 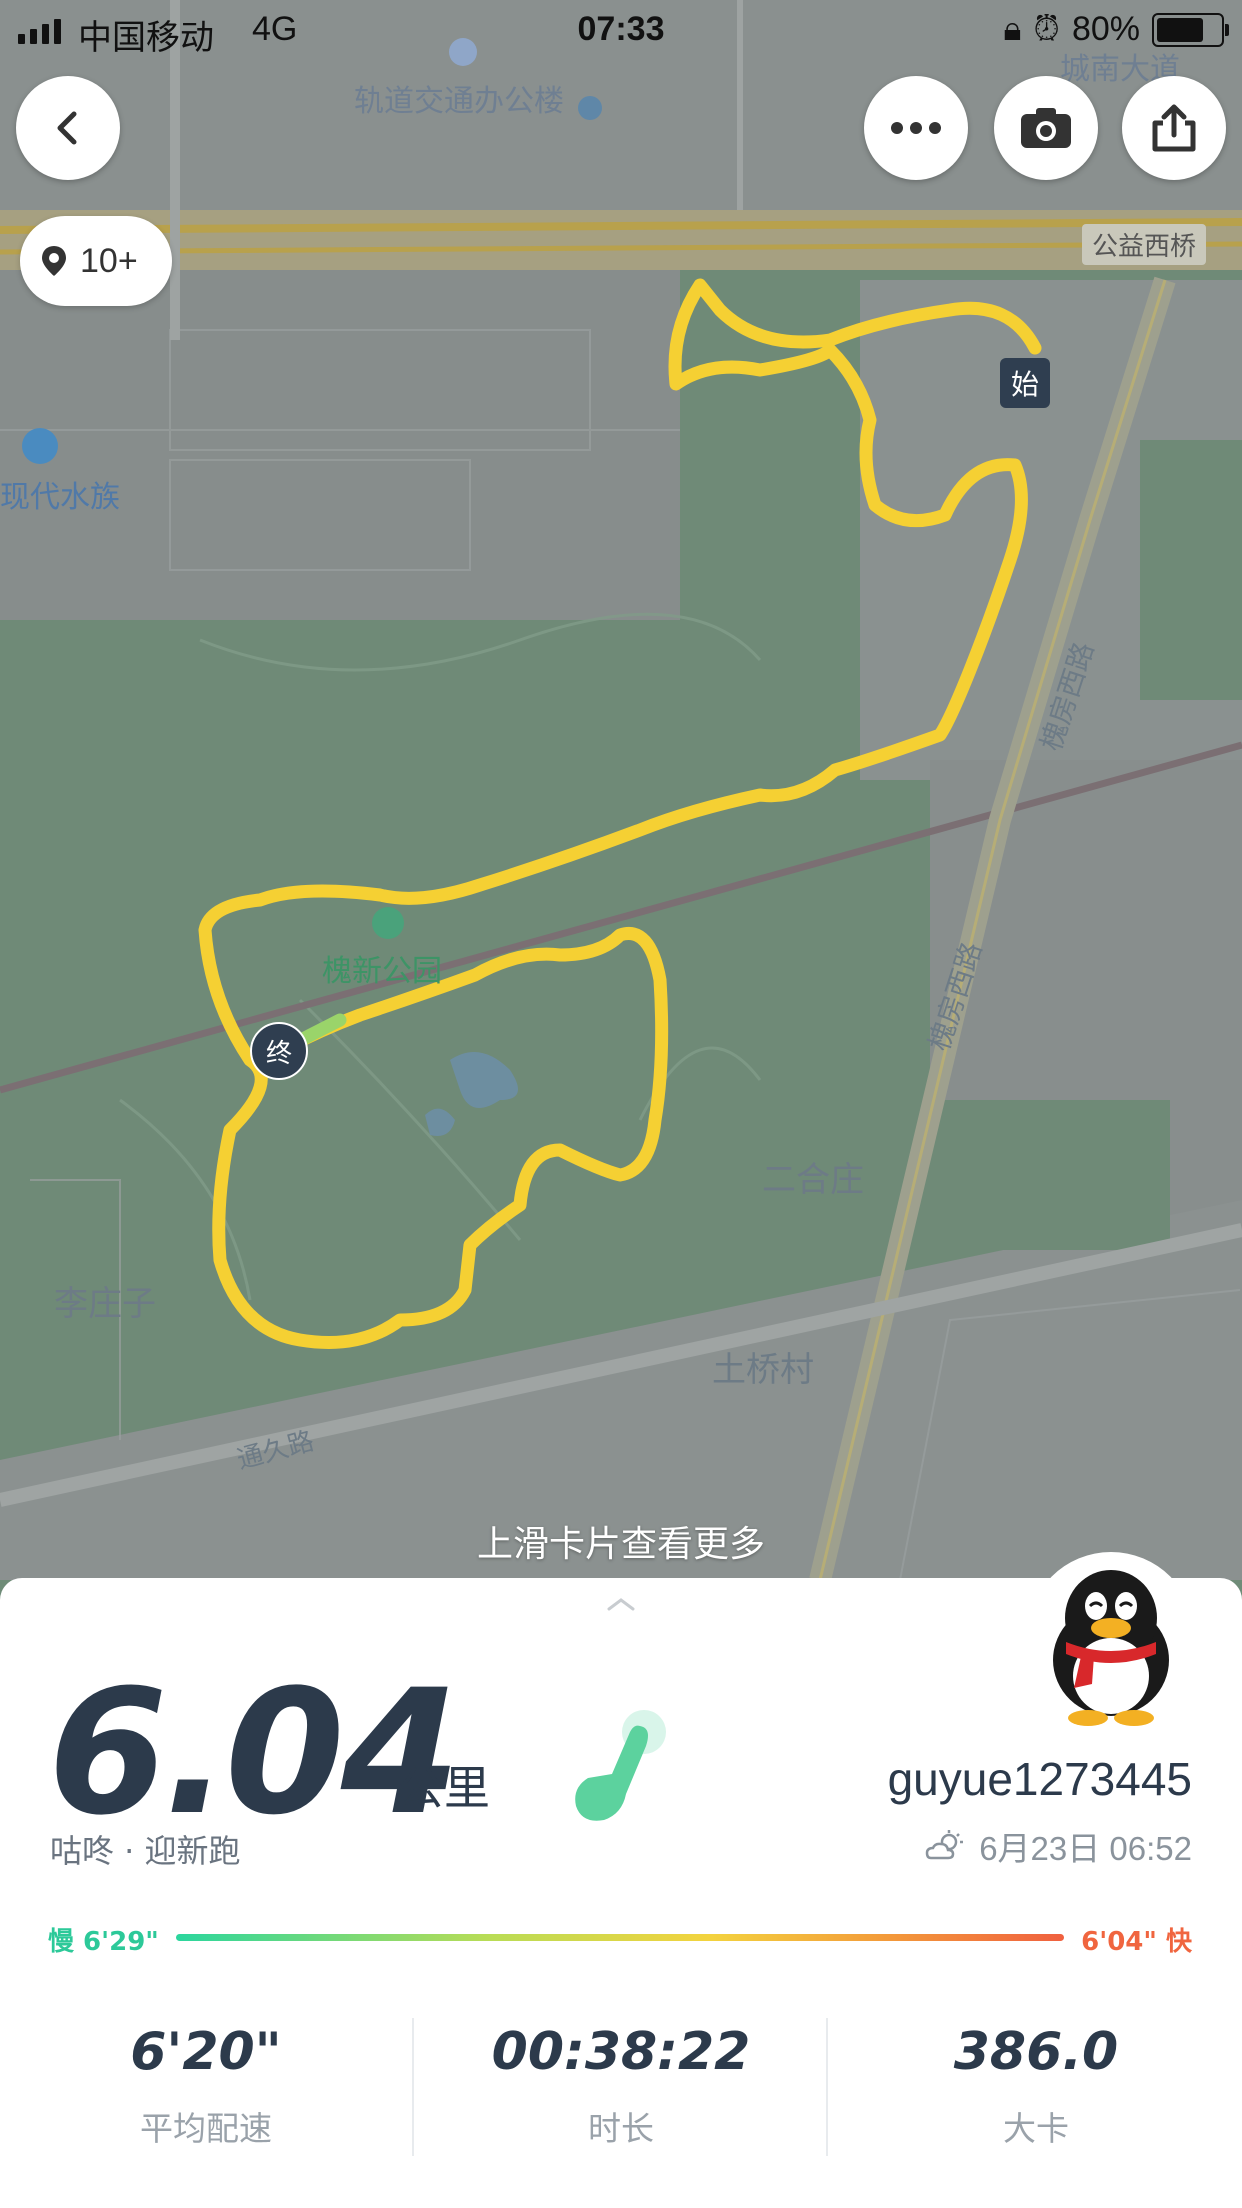 What do you see at coordinates (621, 30) in the screenshot?
I see `status-bar: 中国移动 4G 07:33 🔒︎ ⏰︎ 80%` at bounding box center [621, 30].